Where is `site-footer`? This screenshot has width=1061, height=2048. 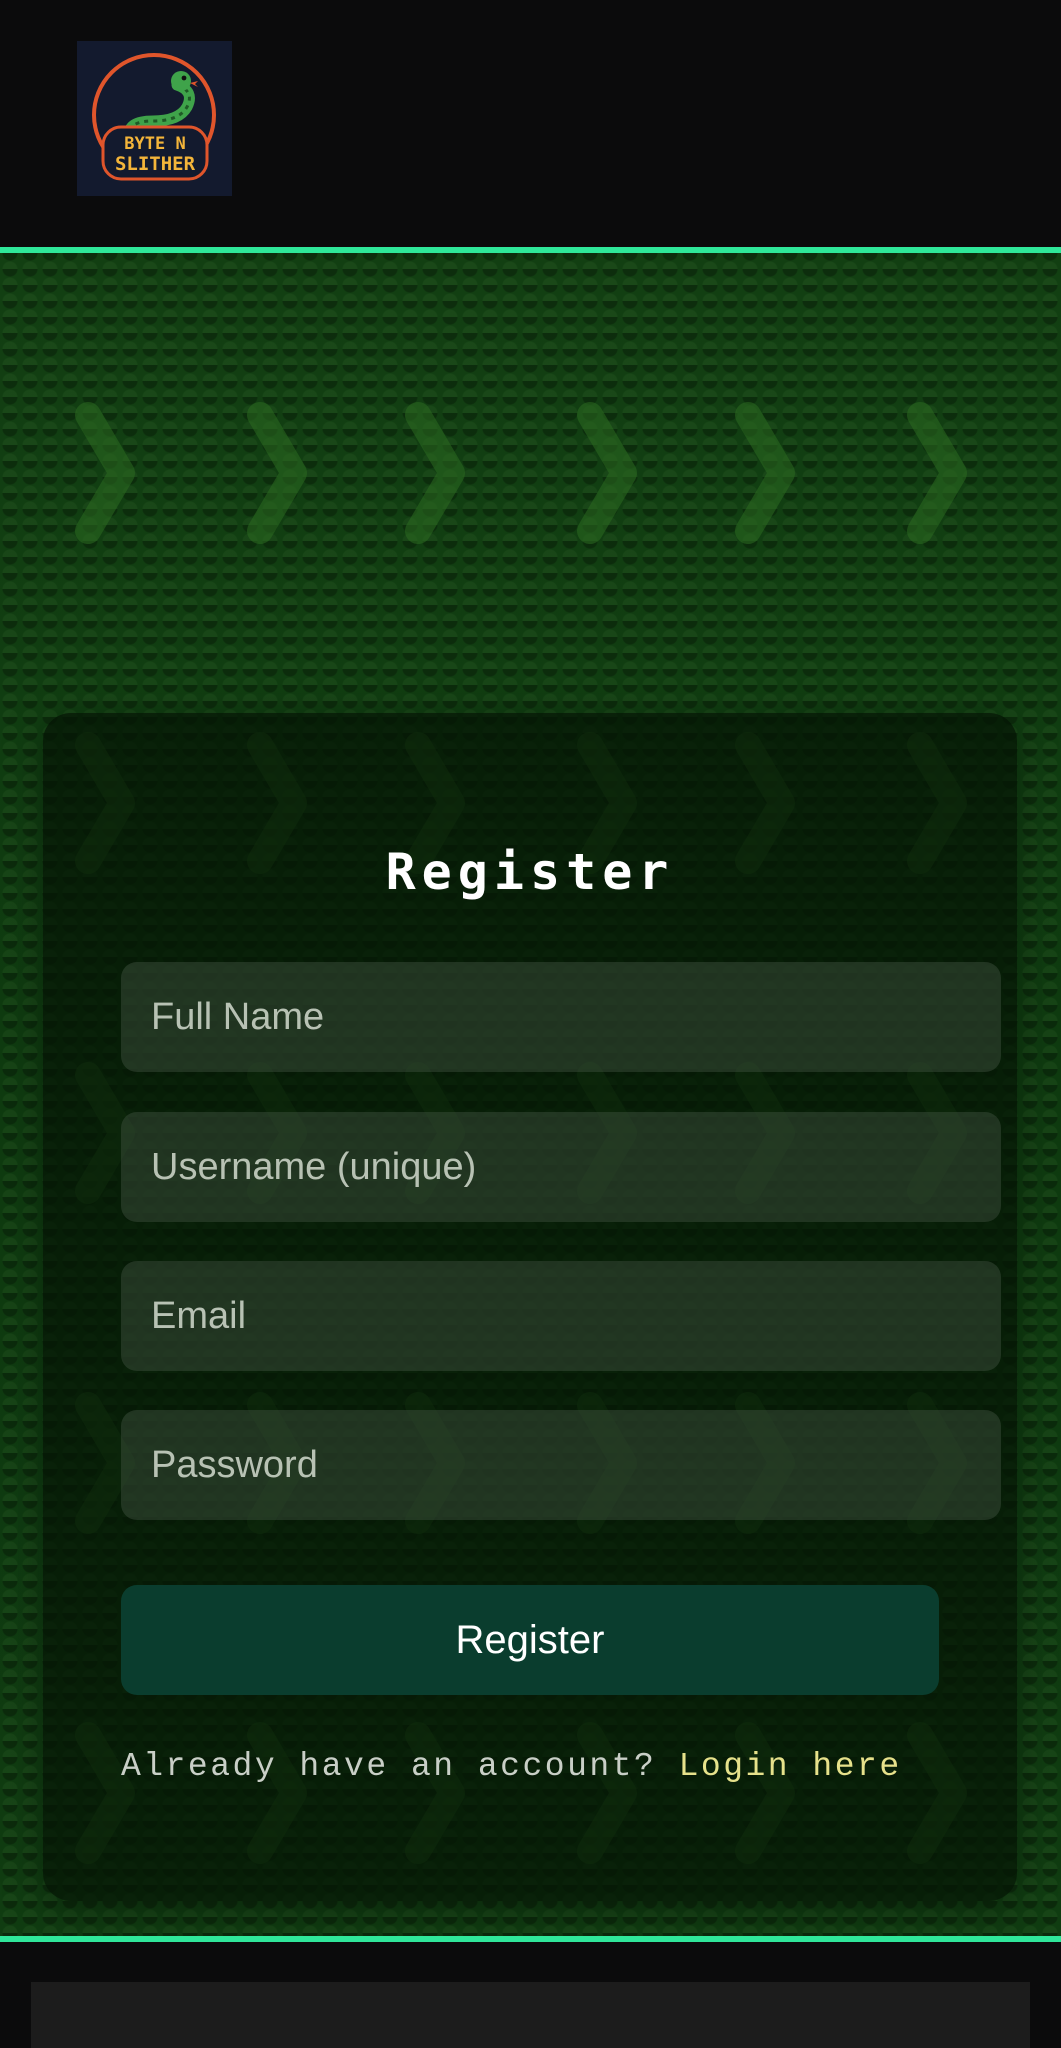 site-footer is located at coordinates (530, 1995).